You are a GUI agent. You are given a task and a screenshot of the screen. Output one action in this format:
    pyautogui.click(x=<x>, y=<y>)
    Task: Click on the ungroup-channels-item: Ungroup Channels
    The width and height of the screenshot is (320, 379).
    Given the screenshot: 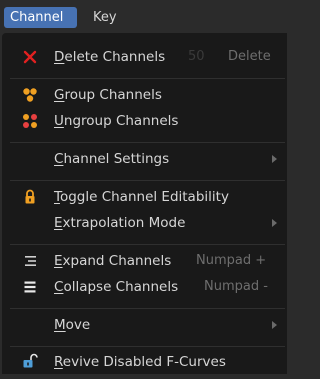 What is the action you would take?
    pyautogui.click(x=144, y=121)
    